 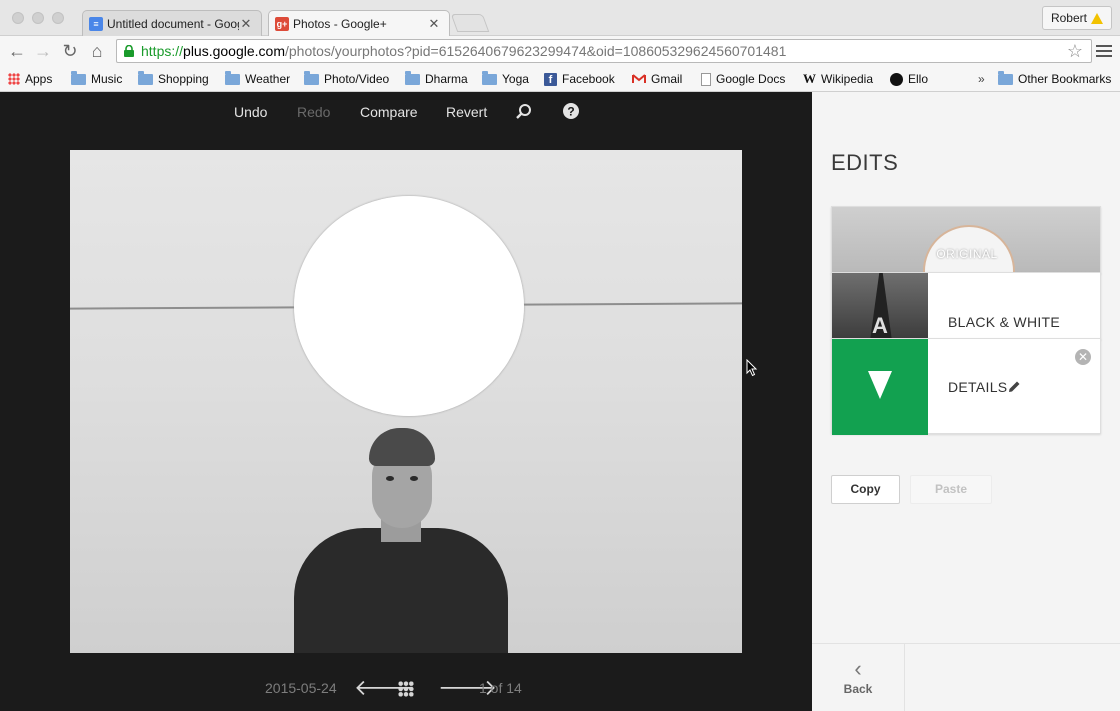 What do you see at coordinates (96, 23) in the screenshot?
I see `docs-icon: ≡` at bounding box center [96, 23].